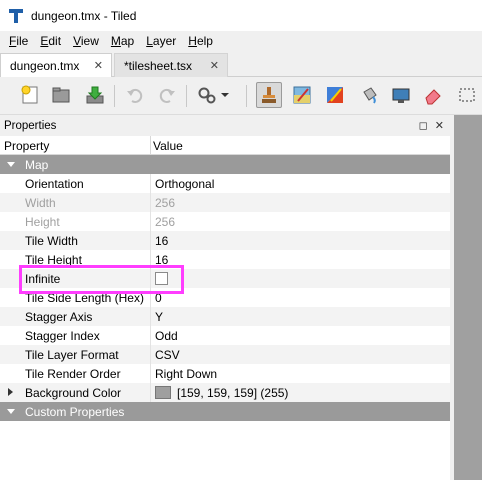 Image resolution: width=482 pixels, height=480 pixels. I want to click on title-bar: dungeon.tmx - Tiled, so click(241, 15).